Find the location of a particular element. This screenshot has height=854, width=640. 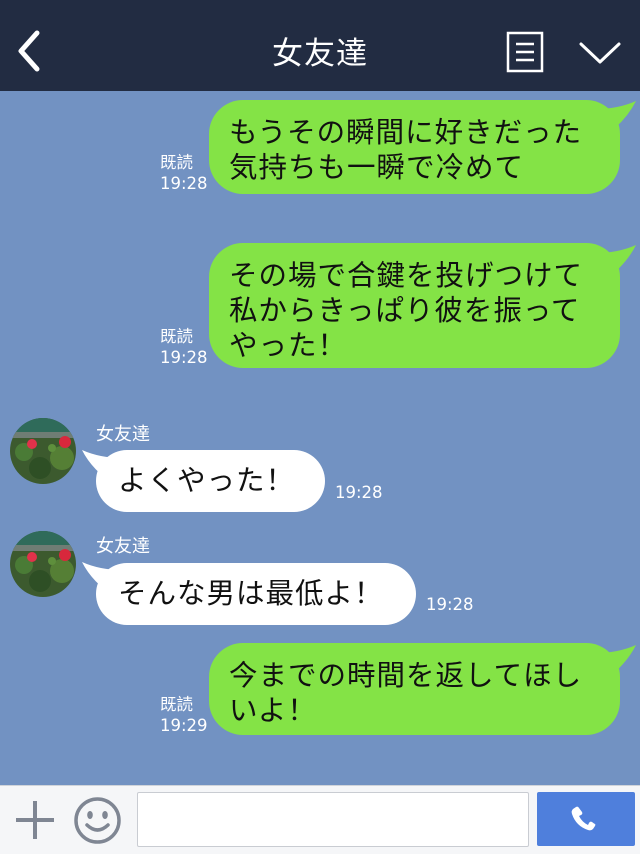

message-input is located at coordinates (333, 819).